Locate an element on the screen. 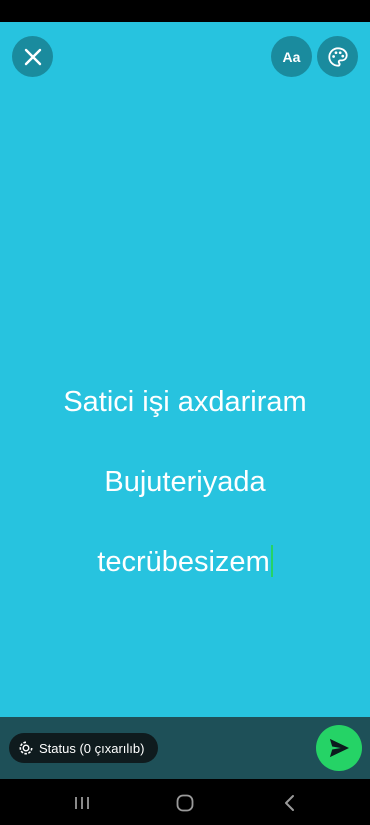 This screenshot has width=370, height=825. send-icon is located at coordinates (339, 748).